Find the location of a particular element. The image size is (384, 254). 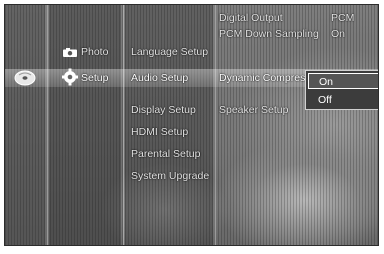

setting-dynamic-compression-label: Dynamic Compression is located at coordinates (262, 78).